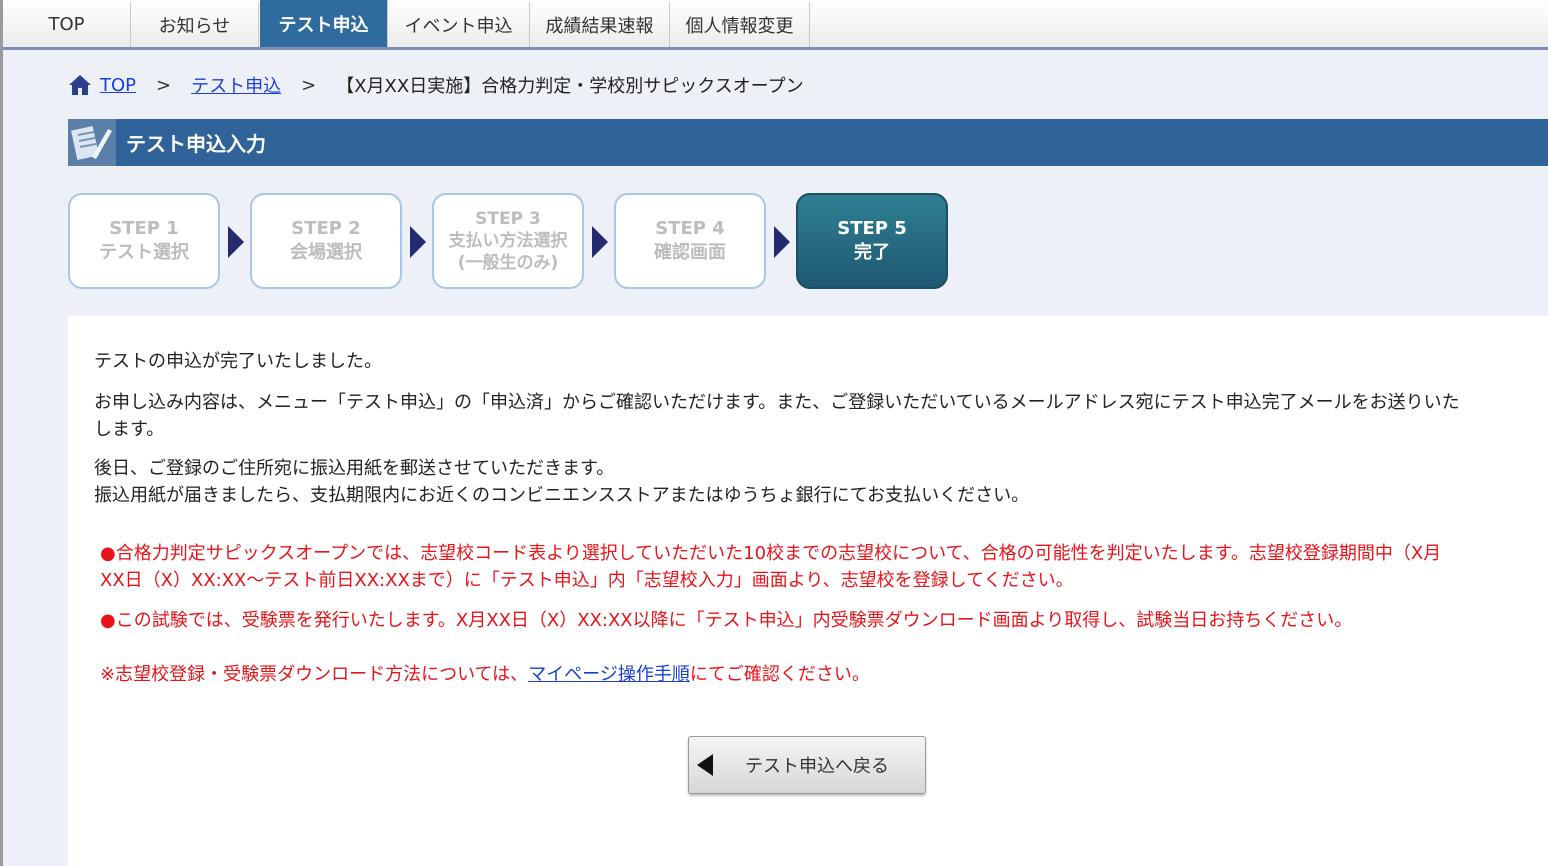 The height and width of the screenshot is (866, 1548). I want to click on back-arrow-icon, so click(705, 765).